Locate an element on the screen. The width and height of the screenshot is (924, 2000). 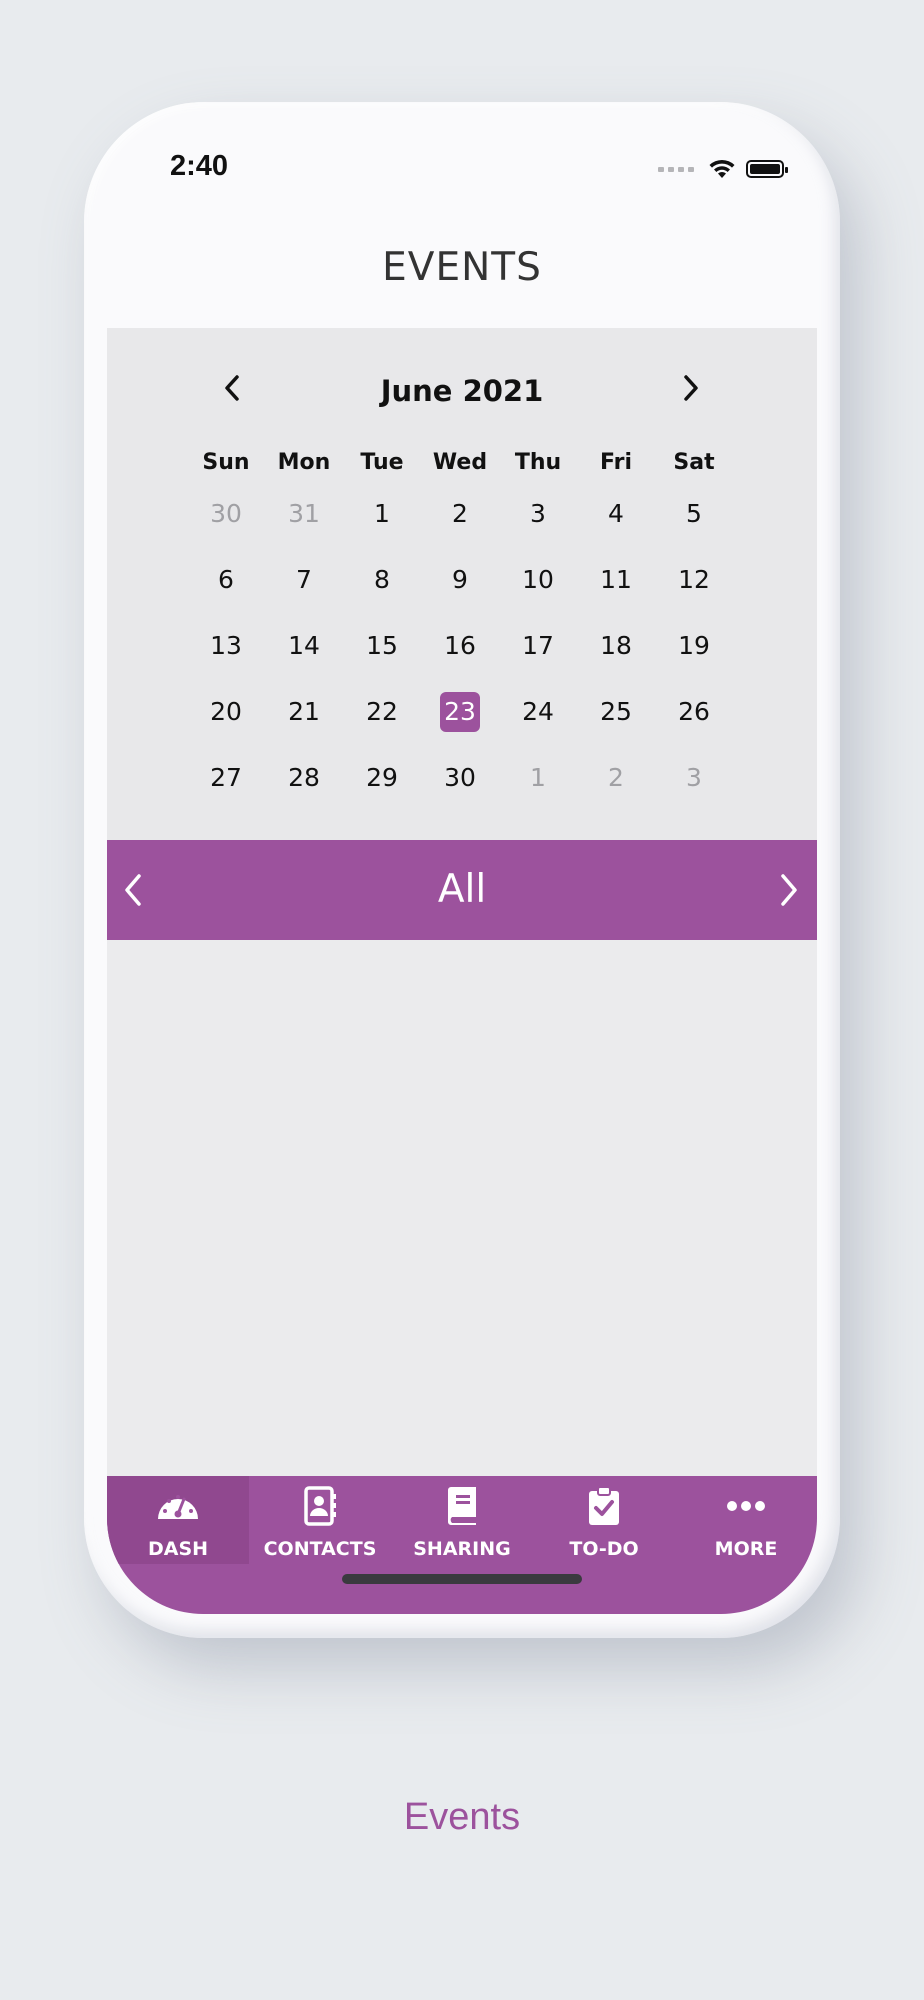
calendar-day-number: 22 is located at coordinates (382, 711).